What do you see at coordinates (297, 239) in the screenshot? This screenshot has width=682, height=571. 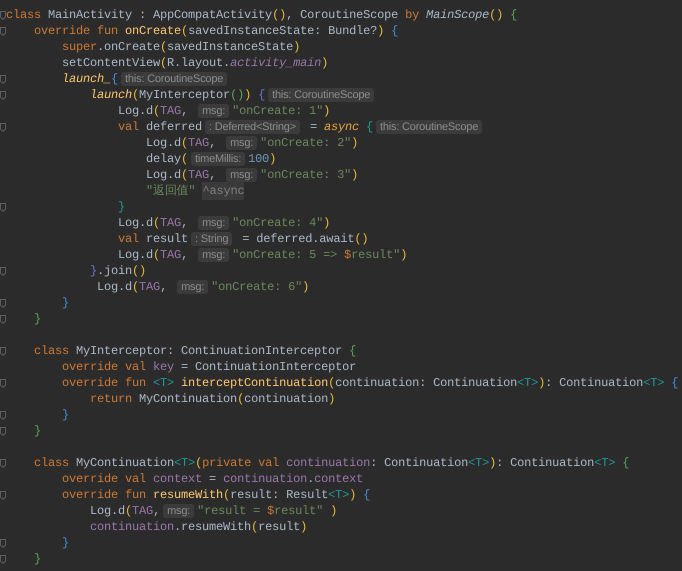 I see `code-text: = deferred.await` at bounding box center [297, 239].